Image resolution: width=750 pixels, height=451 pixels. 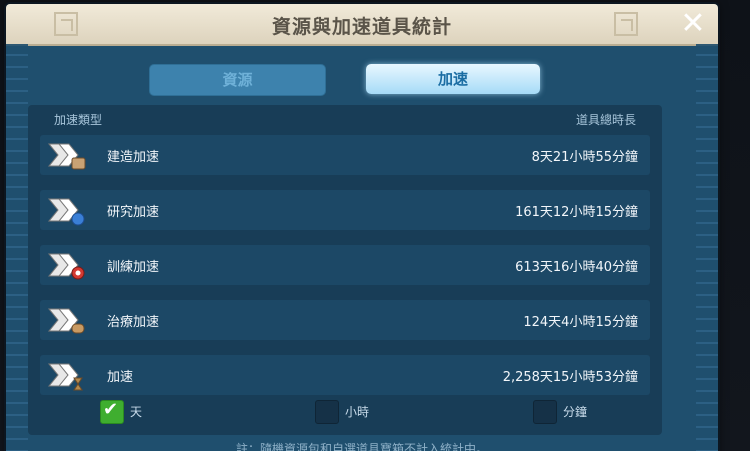 What do you see at coordinates (78, 120) in the screenshot?
I see `column-header-type: 加速類型` at bounding box center [78, 120].